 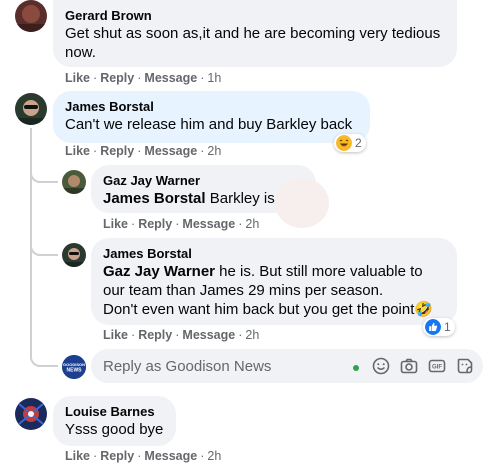 What do you see at coordinates (143, 78) in the screenshot?
I see `comment-actions: Like · Reply · Message · 1h` at bounding box center [143, 78].